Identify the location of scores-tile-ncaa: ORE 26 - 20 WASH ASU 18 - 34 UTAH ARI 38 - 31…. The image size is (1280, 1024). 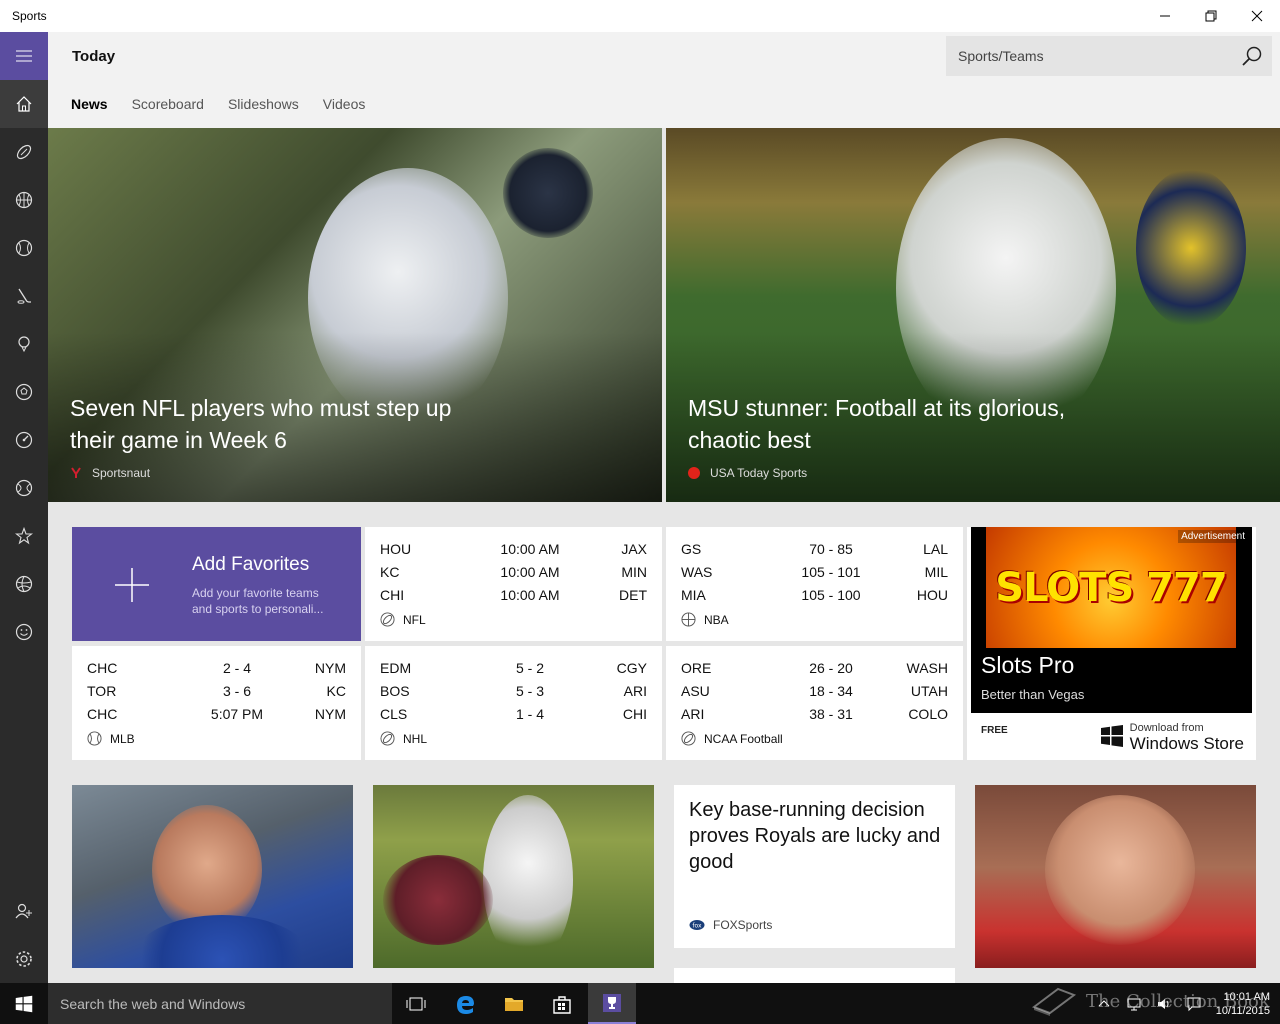
(814, 703).